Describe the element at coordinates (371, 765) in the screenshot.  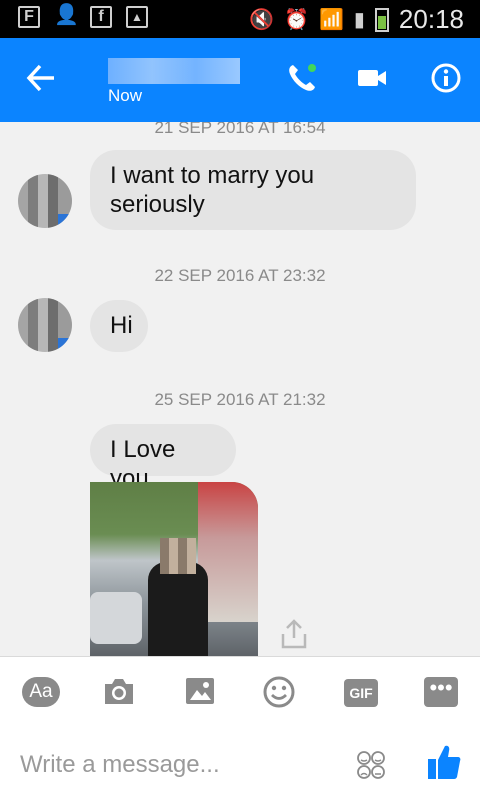
I see `emoji-icon` at that location.